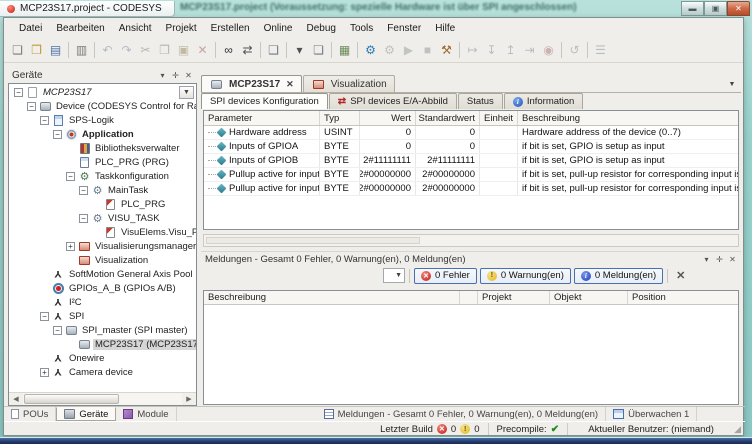  What do you see at coordinates (102, 120) in the screenshot?
I see `tree-item-sps-logik: − SPS-Logik` at bounding box center [102, 120].